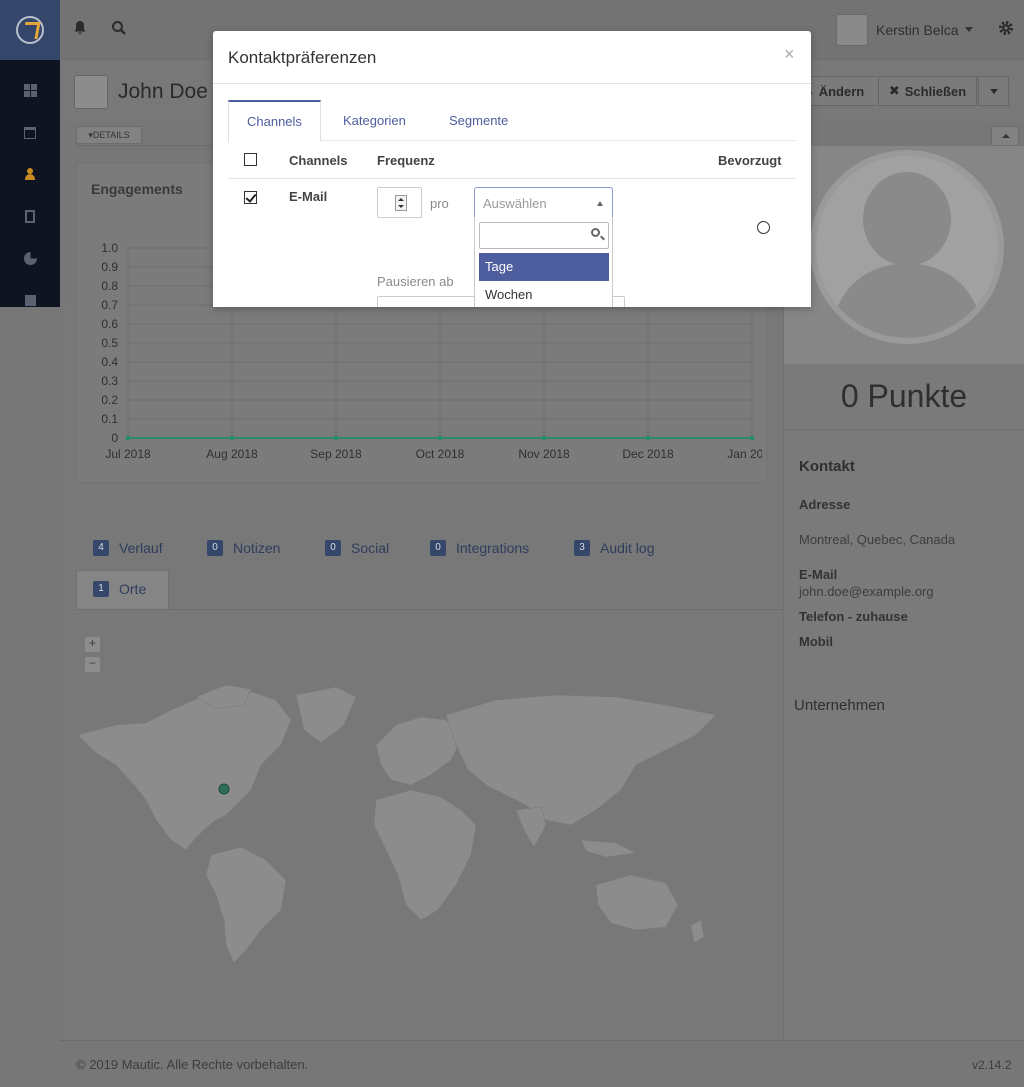 The image size is (1024, 1087). Describe the element at coordinates (30, 216) in the screenshot. I see `building-icon` at that location.